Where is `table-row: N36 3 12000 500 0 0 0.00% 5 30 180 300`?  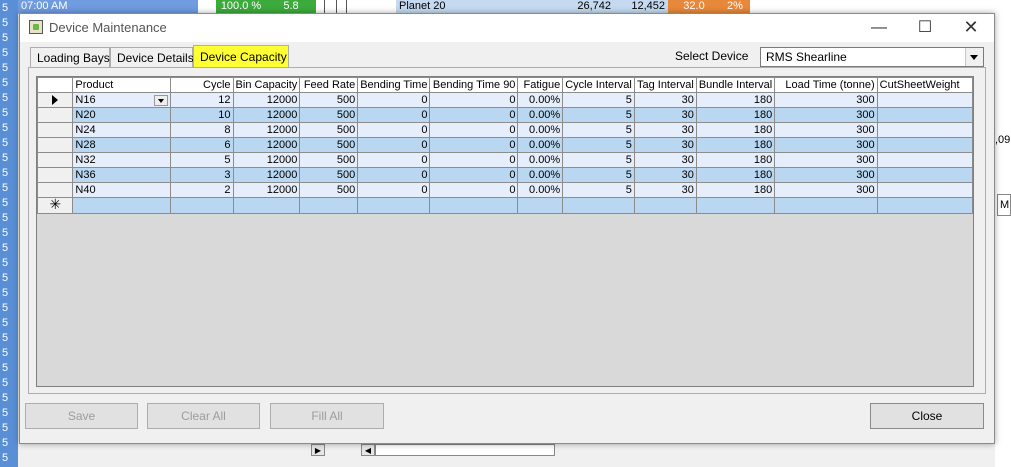
table-row: N36 3 12000 500 0 0 0.00% 5 30 180 300 is located at coordinates (505, 175).